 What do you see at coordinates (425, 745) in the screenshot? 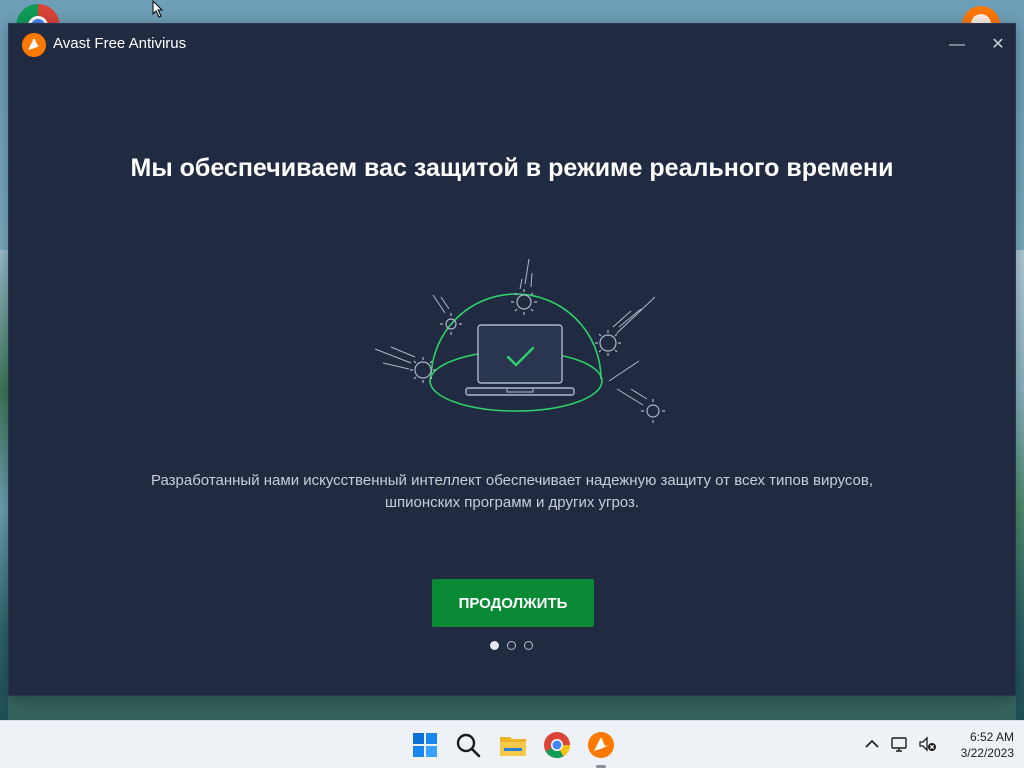
I see `windows-start-icon` at bounding box center [425, 745].